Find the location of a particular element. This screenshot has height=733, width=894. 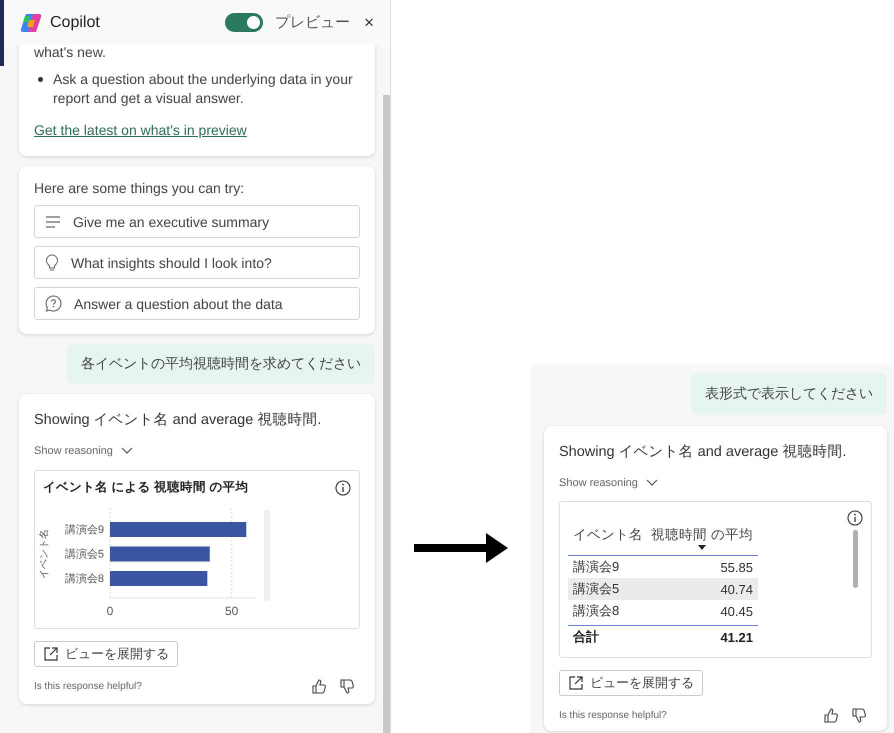

suggestion-button: What insights should I look into? is located at coordinates (197, 262).